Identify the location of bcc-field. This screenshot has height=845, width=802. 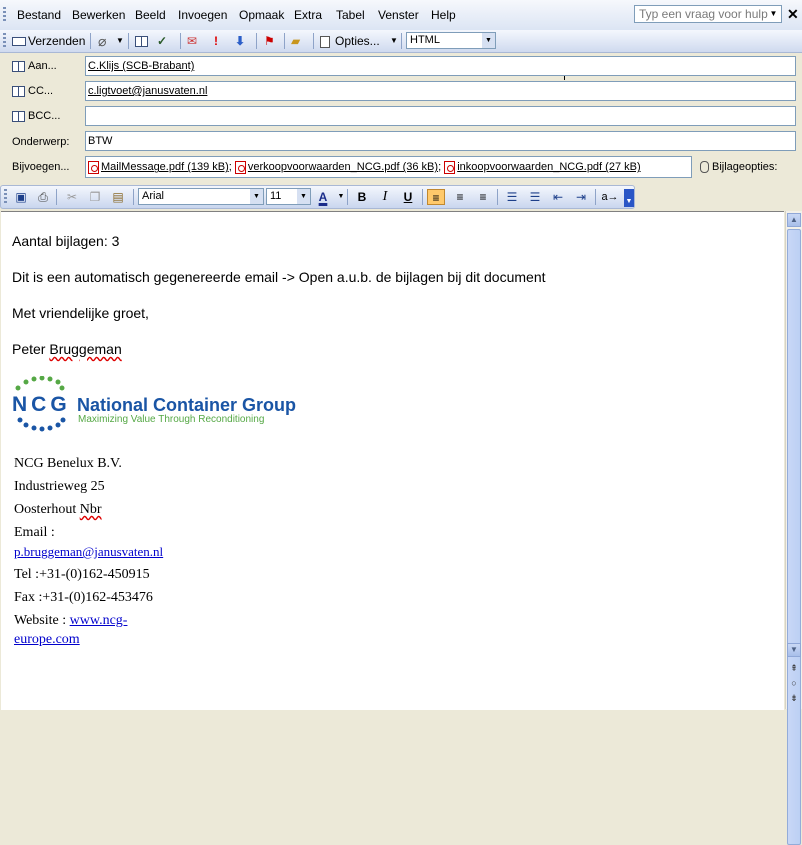
(440, 116).